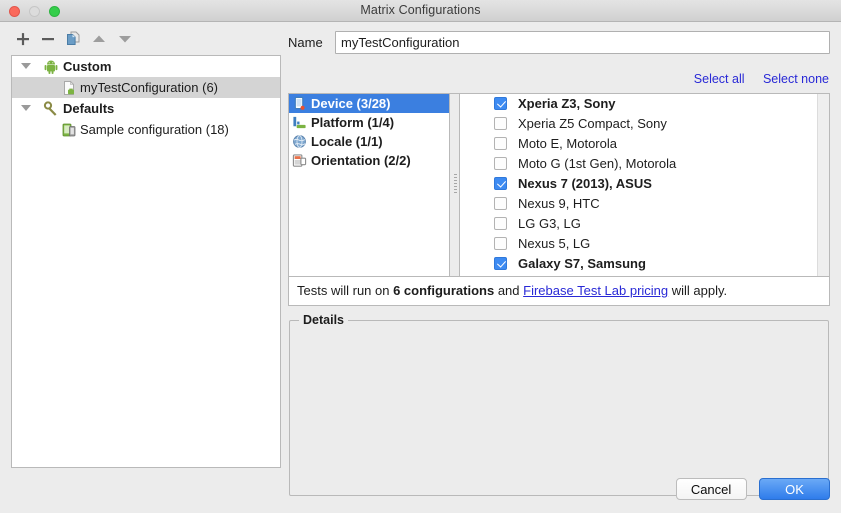 The height and width of the screenshot is (513, 841). What do you see at coordinates (299, 122) in the screenshot?
I see `platform-icon` at bounding box center [299, 122].